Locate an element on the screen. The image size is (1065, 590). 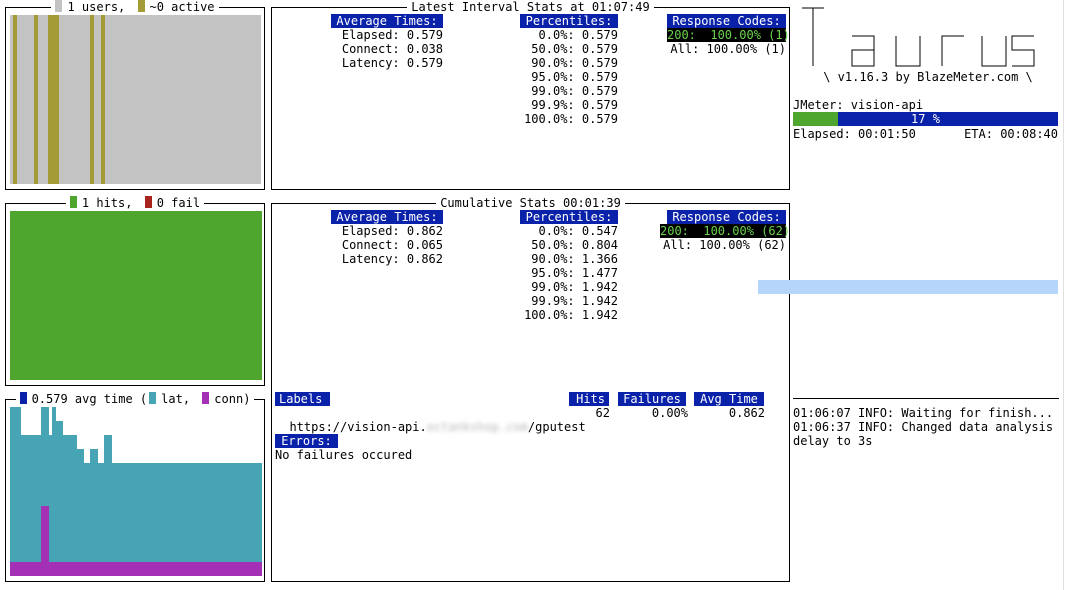
users-panel: 1 users, ~0 active is located at coordinates (135, 95).